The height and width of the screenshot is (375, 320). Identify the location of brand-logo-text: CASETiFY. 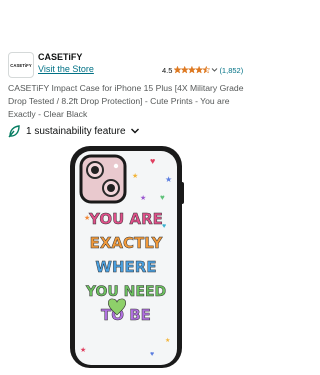
(21, 65).